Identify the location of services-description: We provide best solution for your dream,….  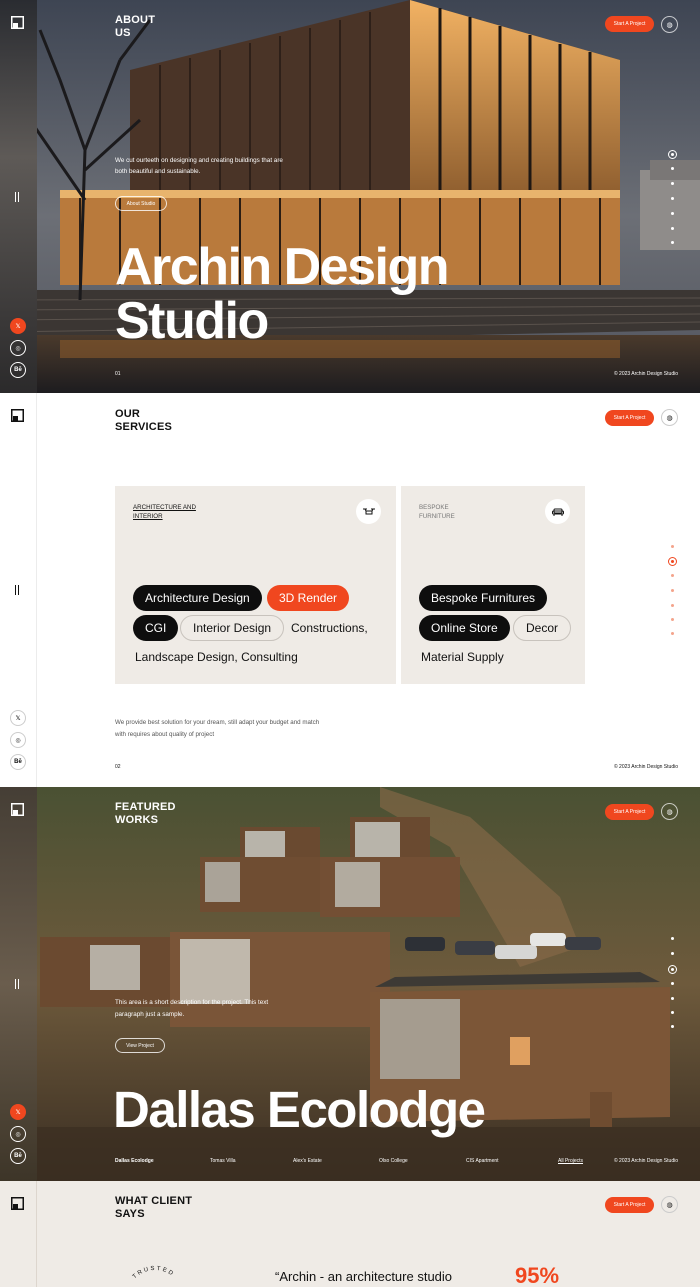
(217, 728).